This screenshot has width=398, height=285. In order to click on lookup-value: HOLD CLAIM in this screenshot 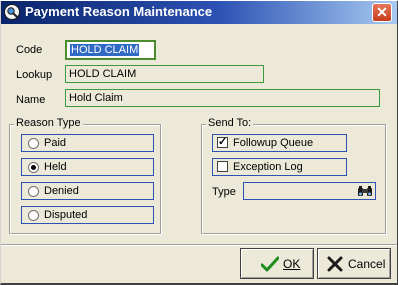, I will do `click(103, 74)`.